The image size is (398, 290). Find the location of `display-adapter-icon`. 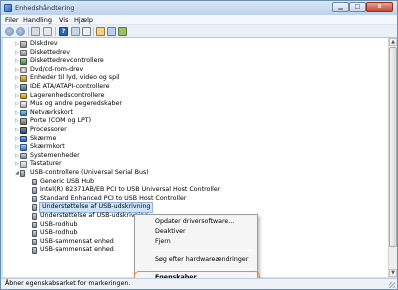

display-adapter-icon is located at coordinates (23, 147).